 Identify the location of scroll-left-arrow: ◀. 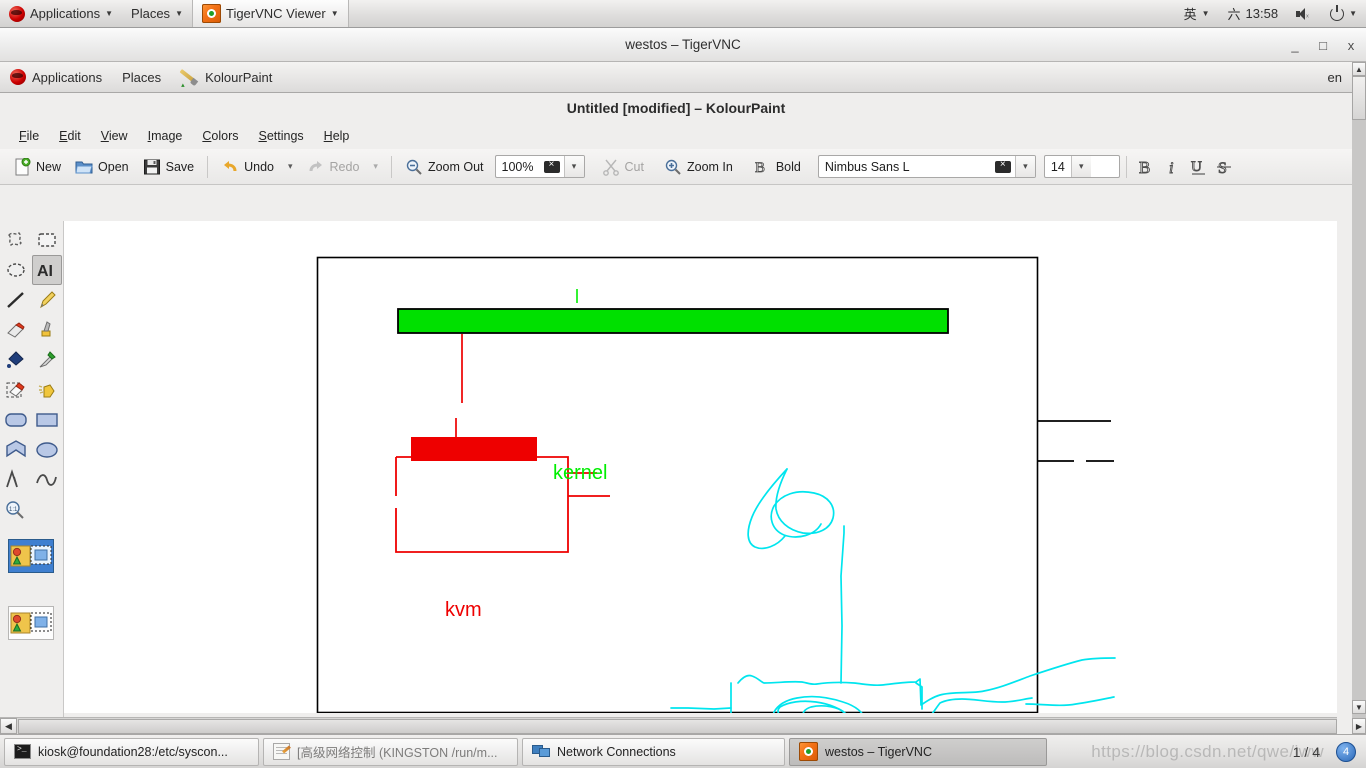
(8, 726).